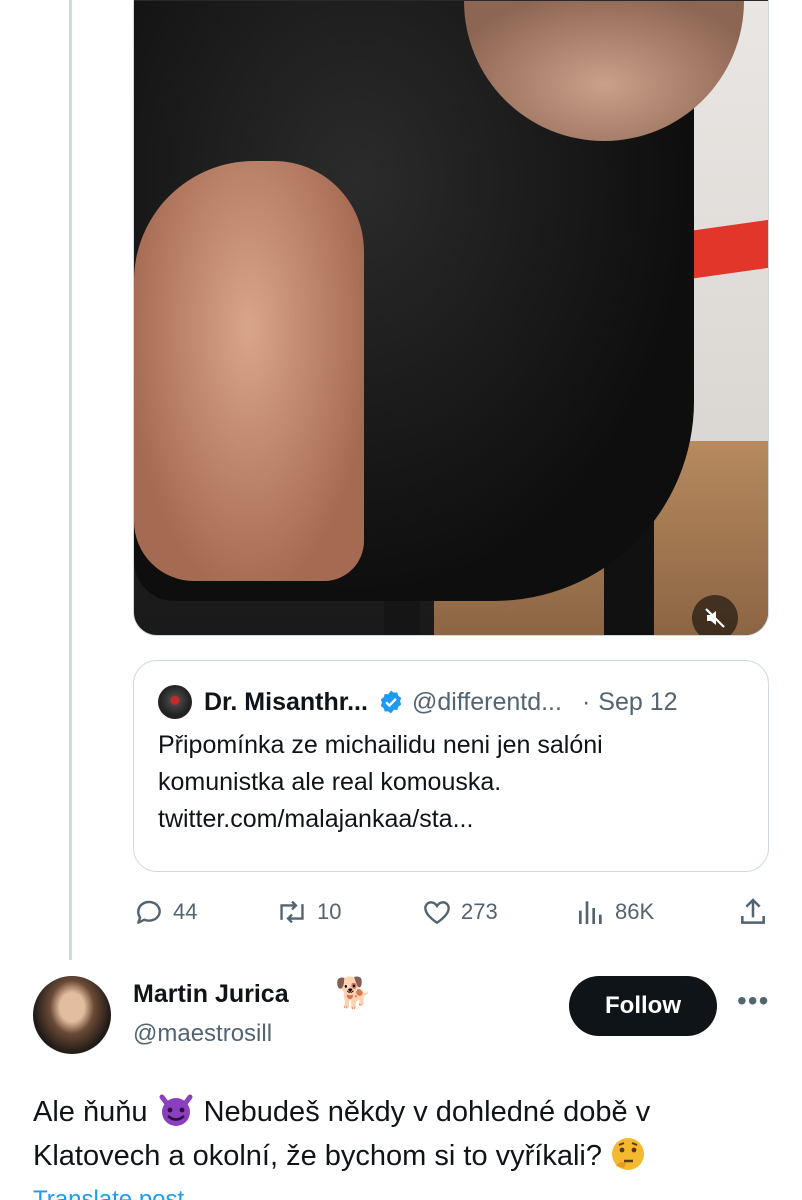  What do you see at coordinates (72, 1015) in the screenshot?
I see `author-avatar` at bounding box center [72, 1015].